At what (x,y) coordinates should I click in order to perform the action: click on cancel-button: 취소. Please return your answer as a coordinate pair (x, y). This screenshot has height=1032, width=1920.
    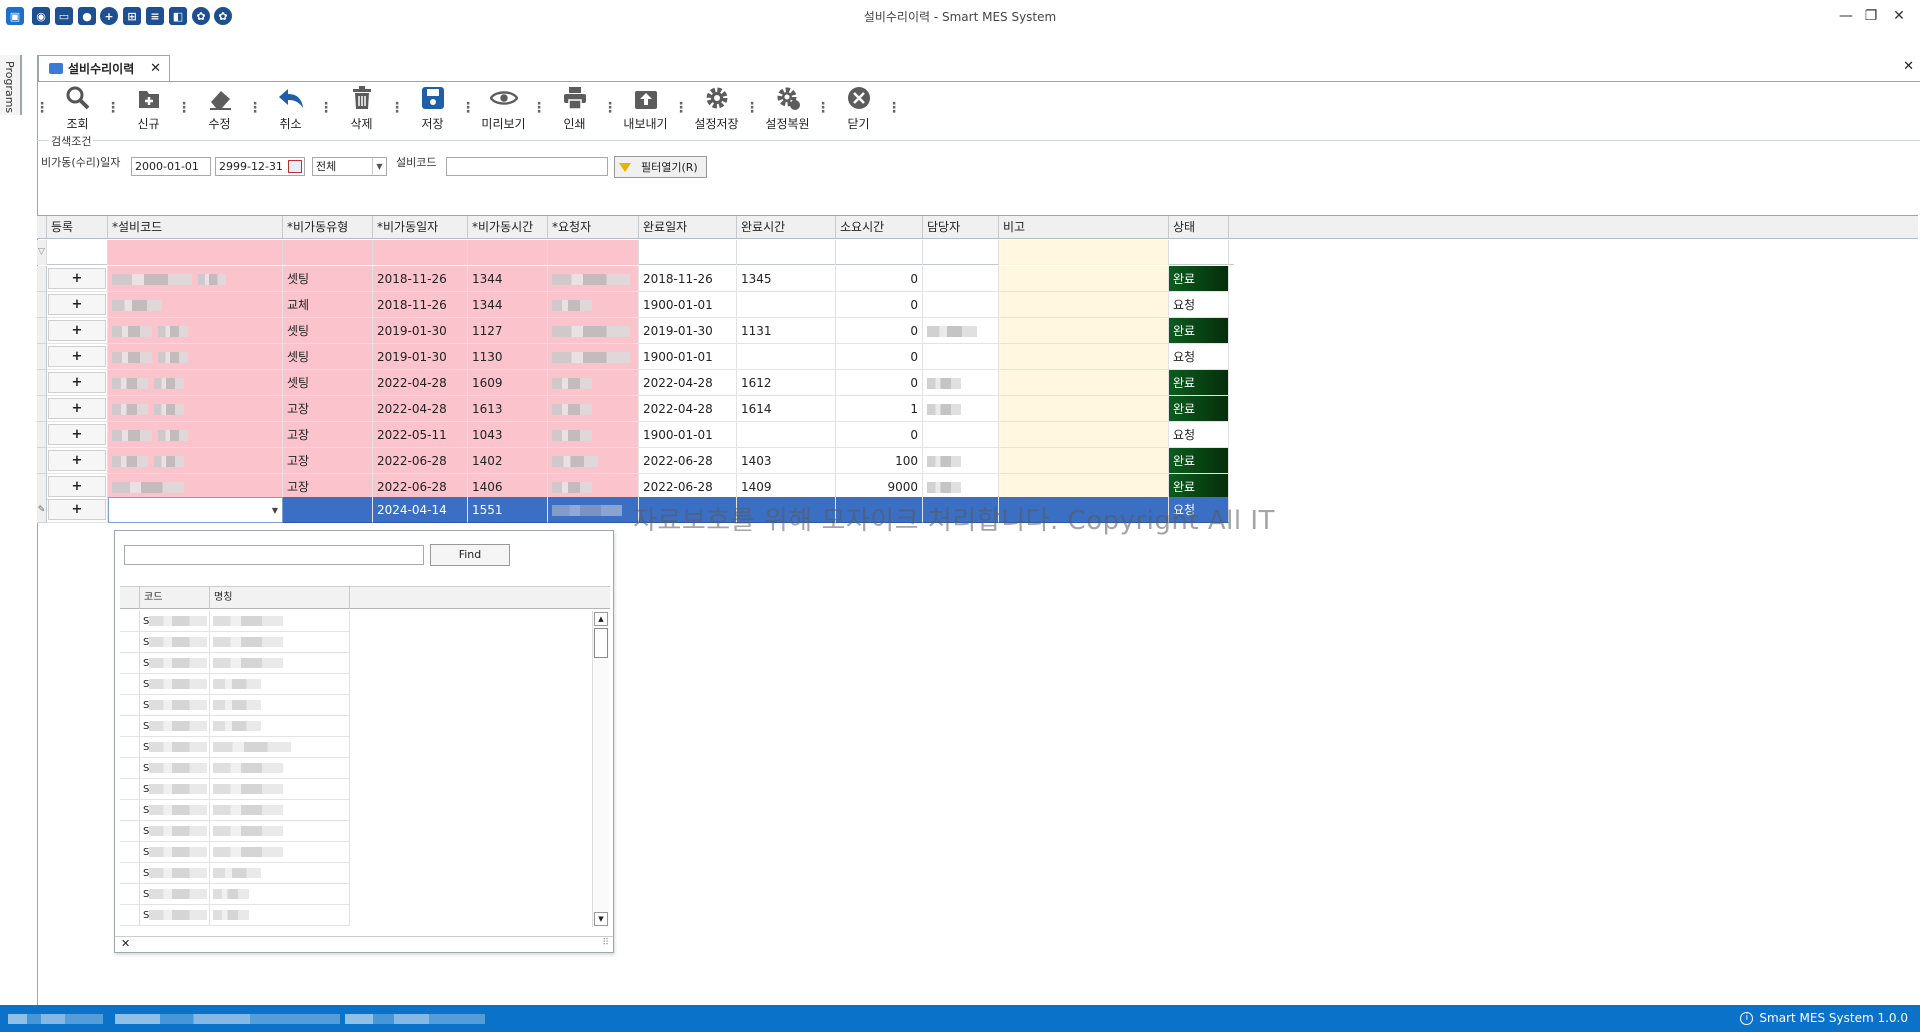
    Looking at the image, I should click on (290, 108).